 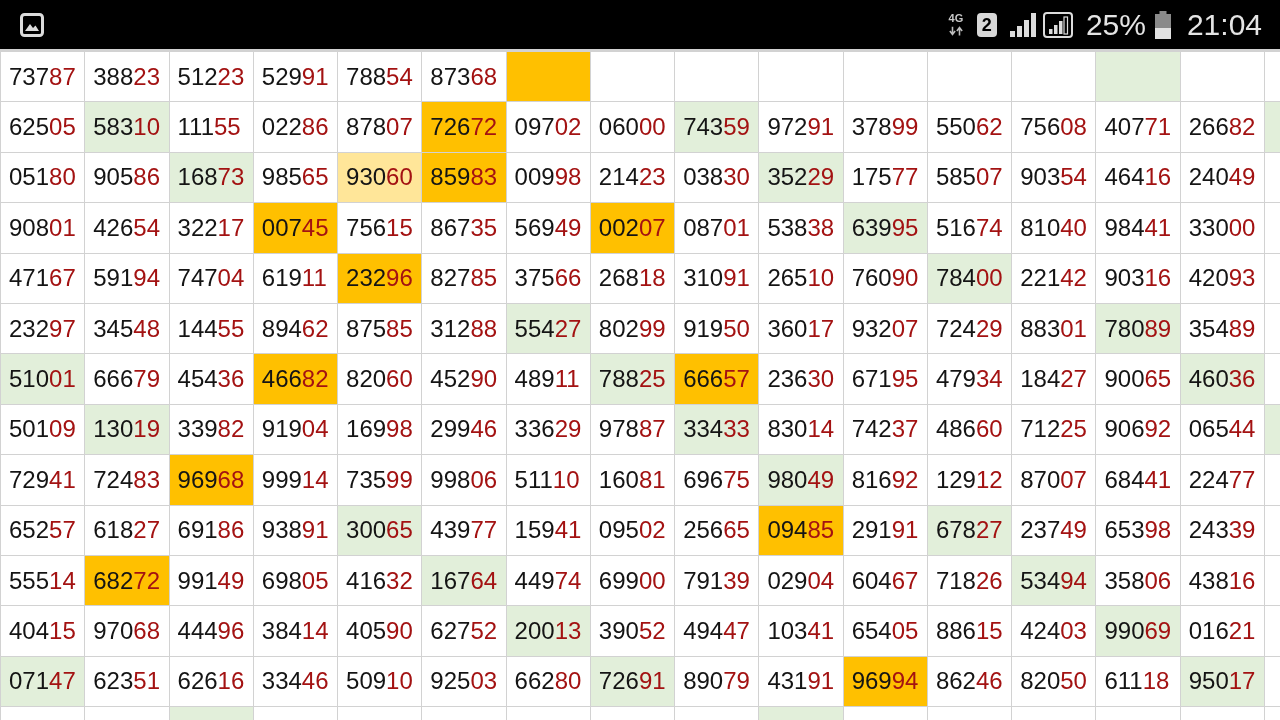 I want to click on table-cell: 91904, so click(x=295, y=429).